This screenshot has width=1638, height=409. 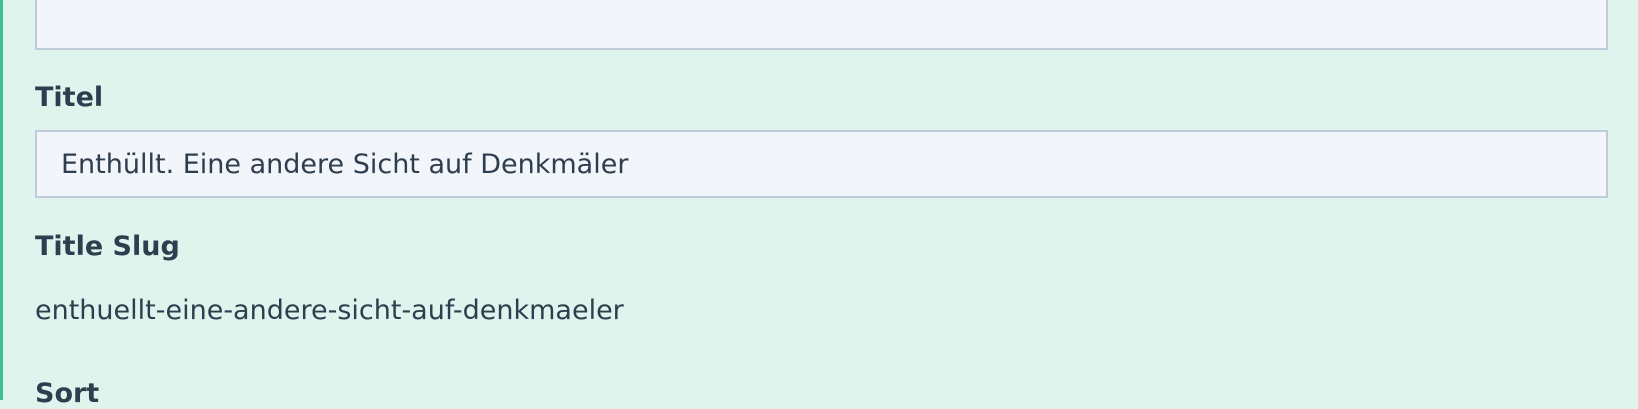 What do you see at coordinates (821, 25) in the screenshot?
I see `previous-field-input` at bounding box center [821, 25].